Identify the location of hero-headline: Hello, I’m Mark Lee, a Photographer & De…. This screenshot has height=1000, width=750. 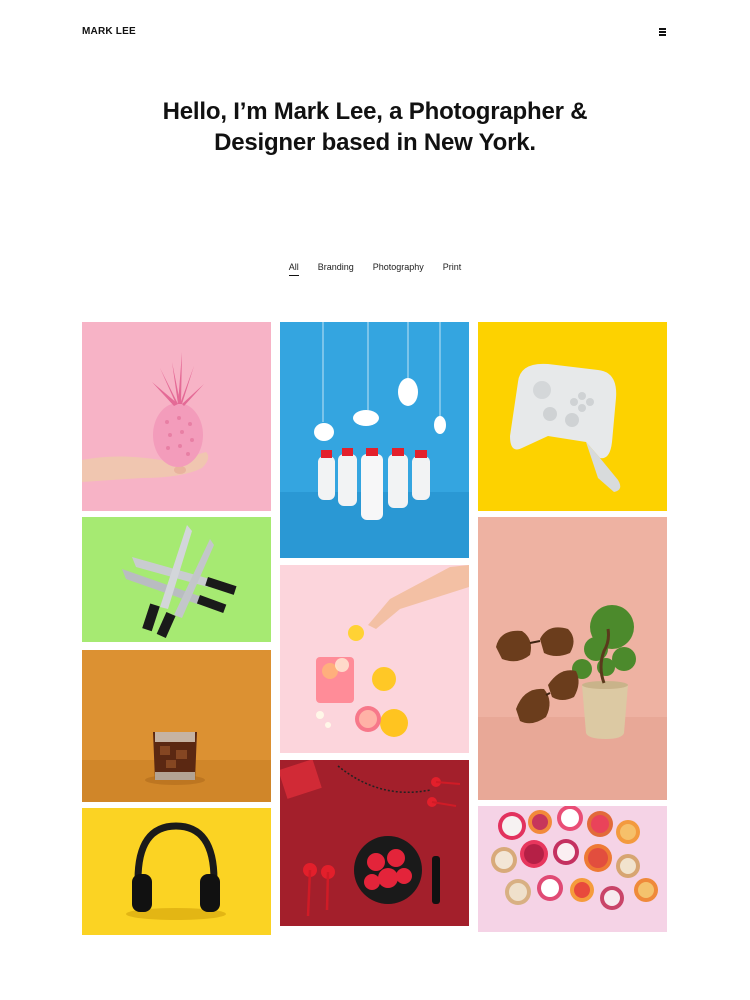
(375, 127).